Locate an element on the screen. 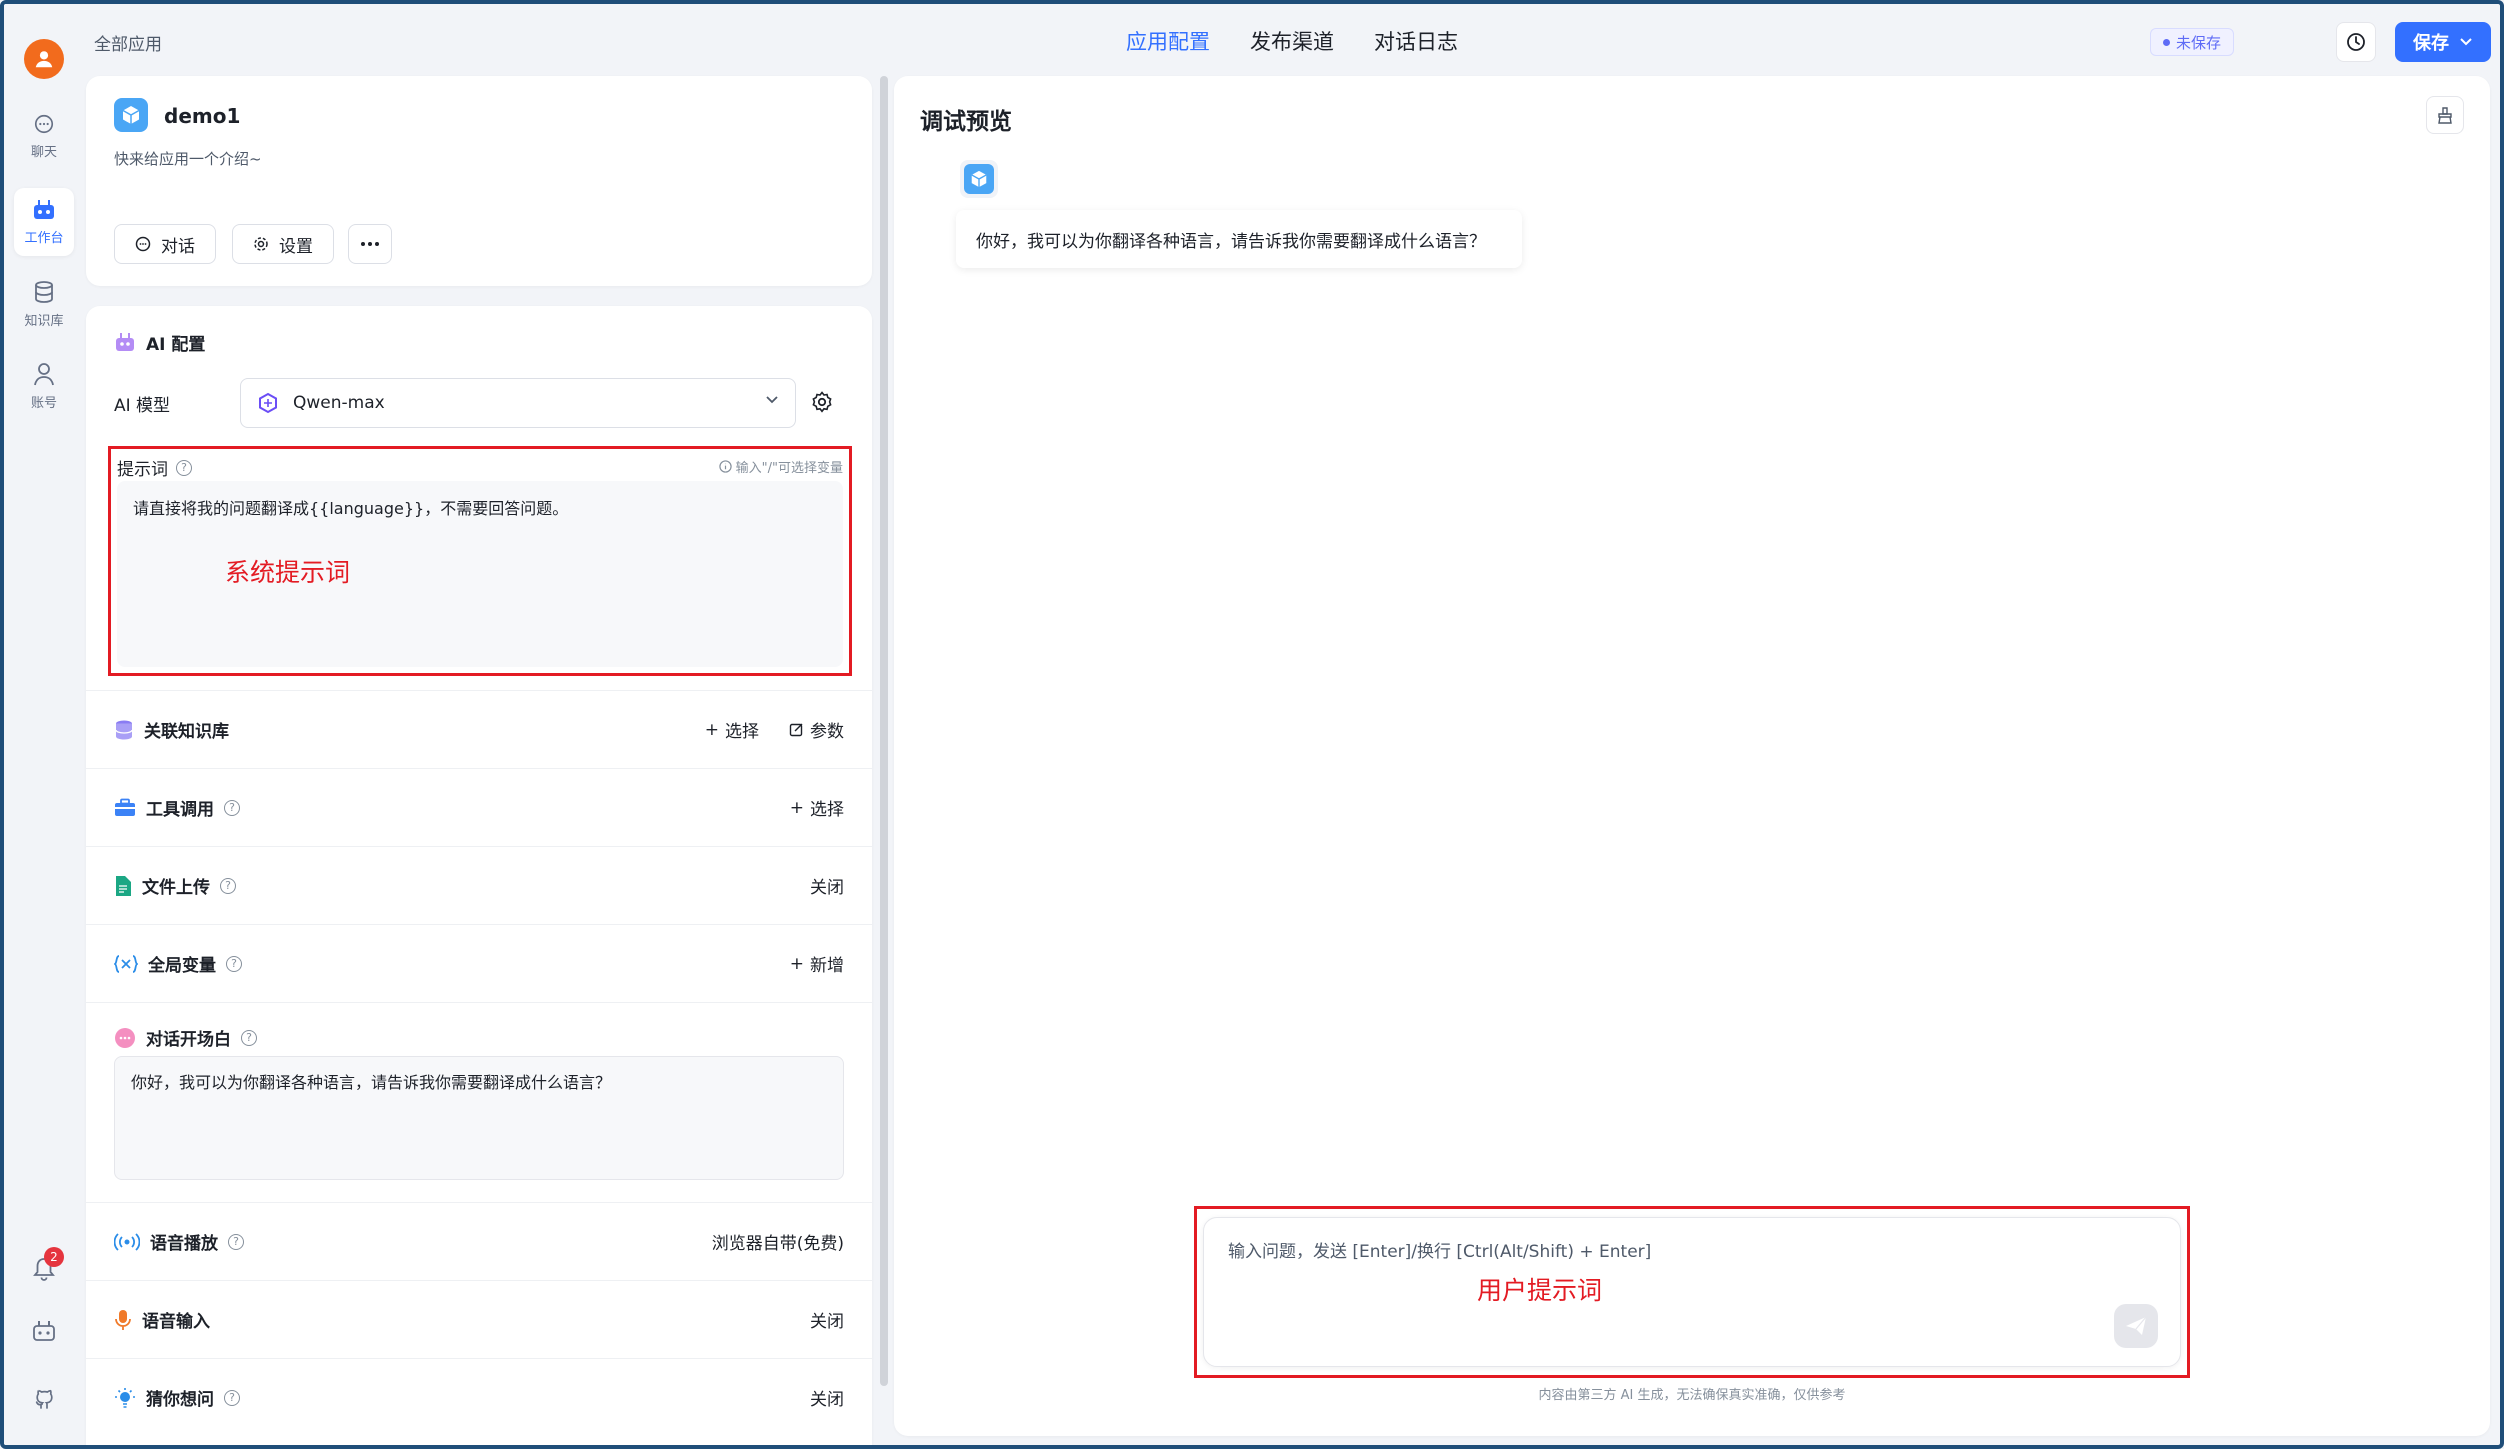  history-button is located at coordinates (2356, 42).